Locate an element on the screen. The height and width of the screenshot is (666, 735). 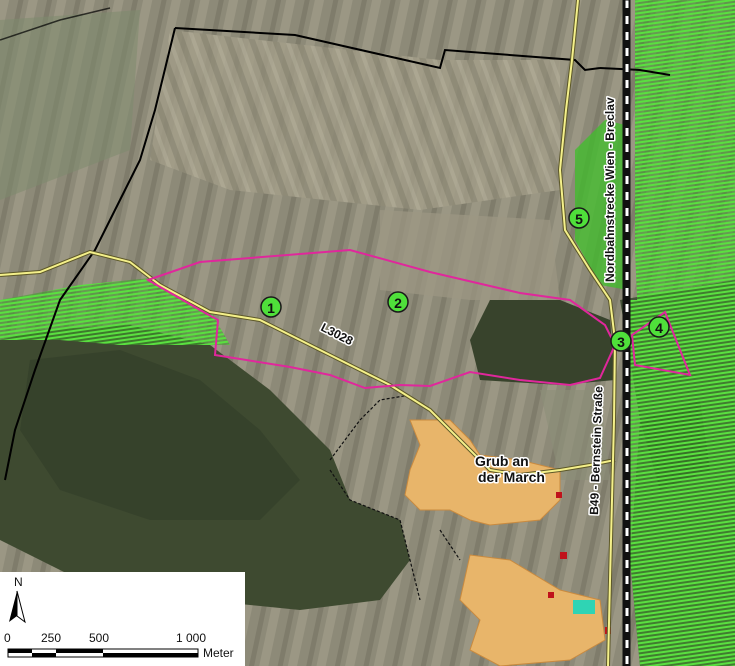
place-label-line2: der March is located at coordinates (511, 477).